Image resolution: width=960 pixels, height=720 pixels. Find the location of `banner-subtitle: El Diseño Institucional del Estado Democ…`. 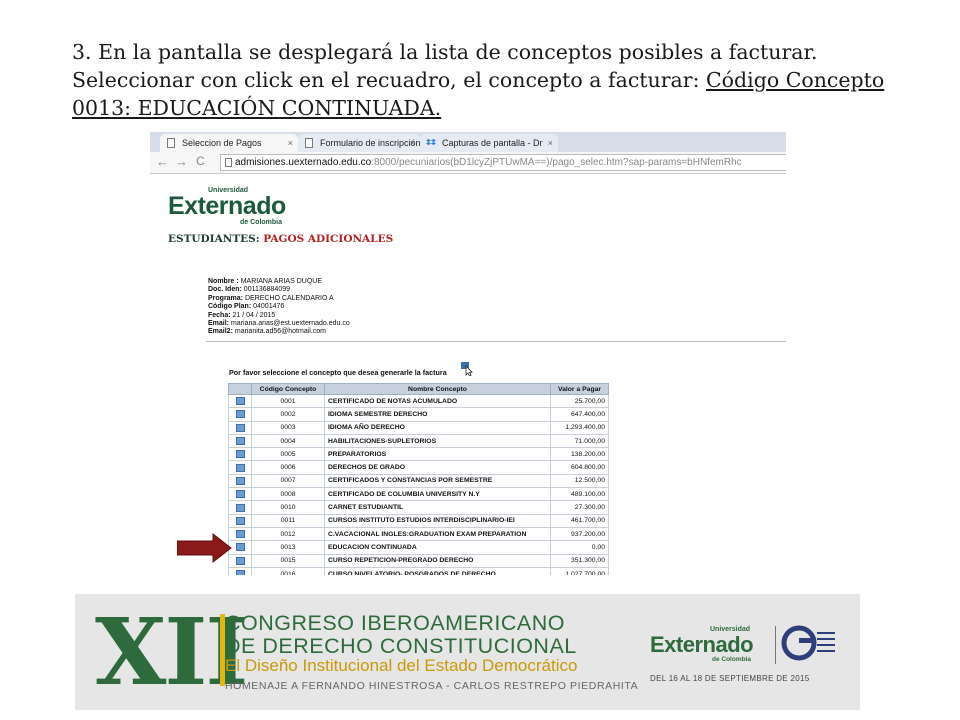

banner-subtitle: El Diseño Institucional del Estado Democ… is located at coordinates (401, 665).